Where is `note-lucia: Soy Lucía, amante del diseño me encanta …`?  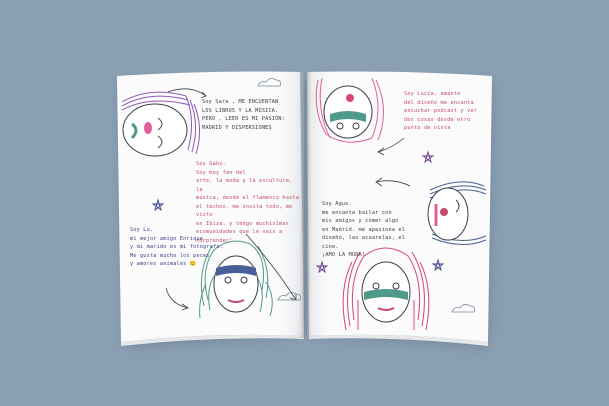
note-lucia: Soy Lucía, amante del diseño me encanta … is located at coordinates (441, 111).